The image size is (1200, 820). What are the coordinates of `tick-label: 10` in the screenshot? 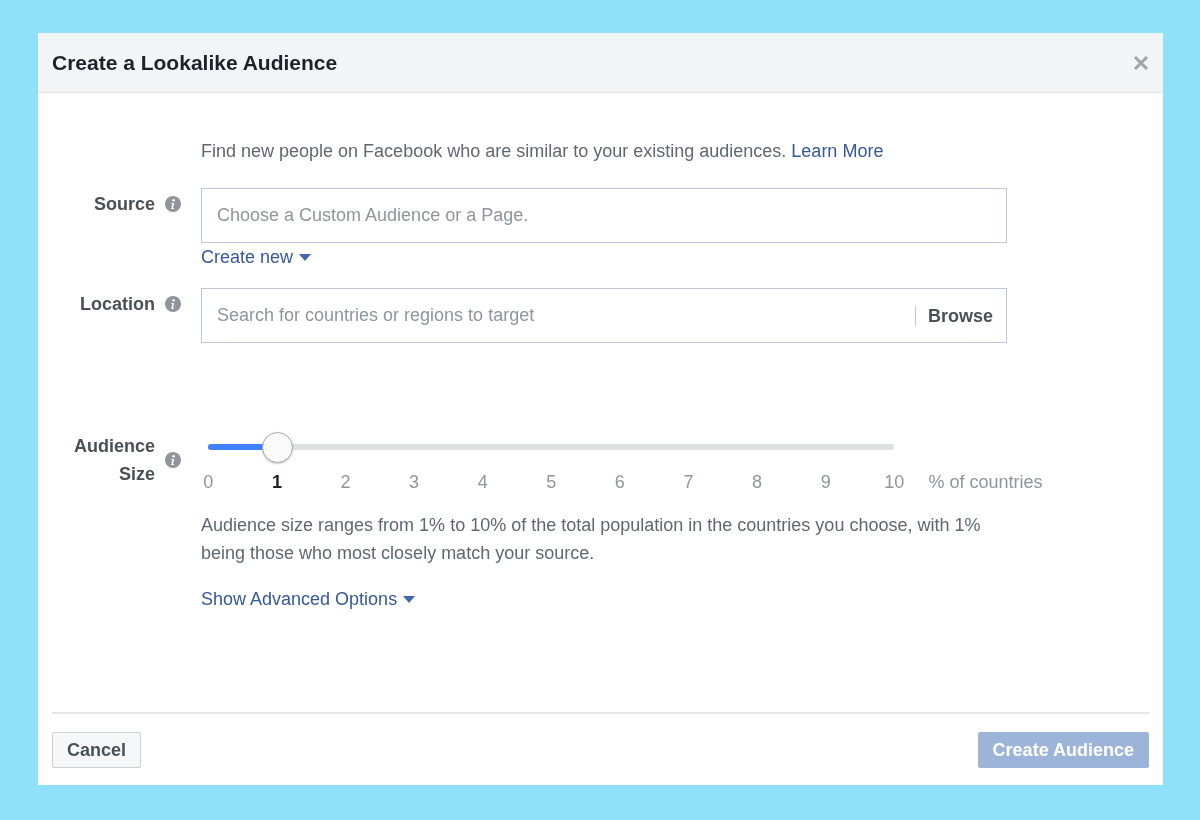 It's located at (894, 482).